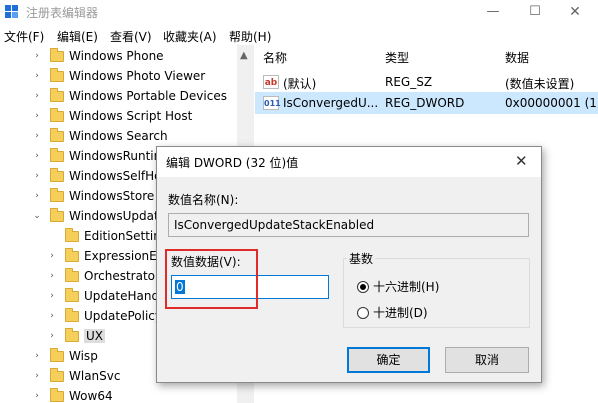  What do you see at coordinates (91, 396) in the screenshot?
I see `tree-item-label: Wow64` at bounding box center [91, 396].